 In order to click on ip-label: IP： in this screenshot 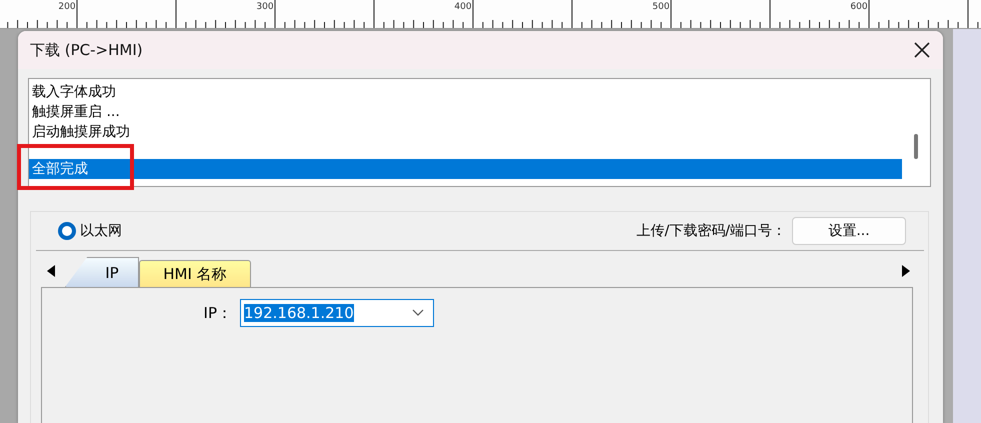, I will do `click(217, 313)`.